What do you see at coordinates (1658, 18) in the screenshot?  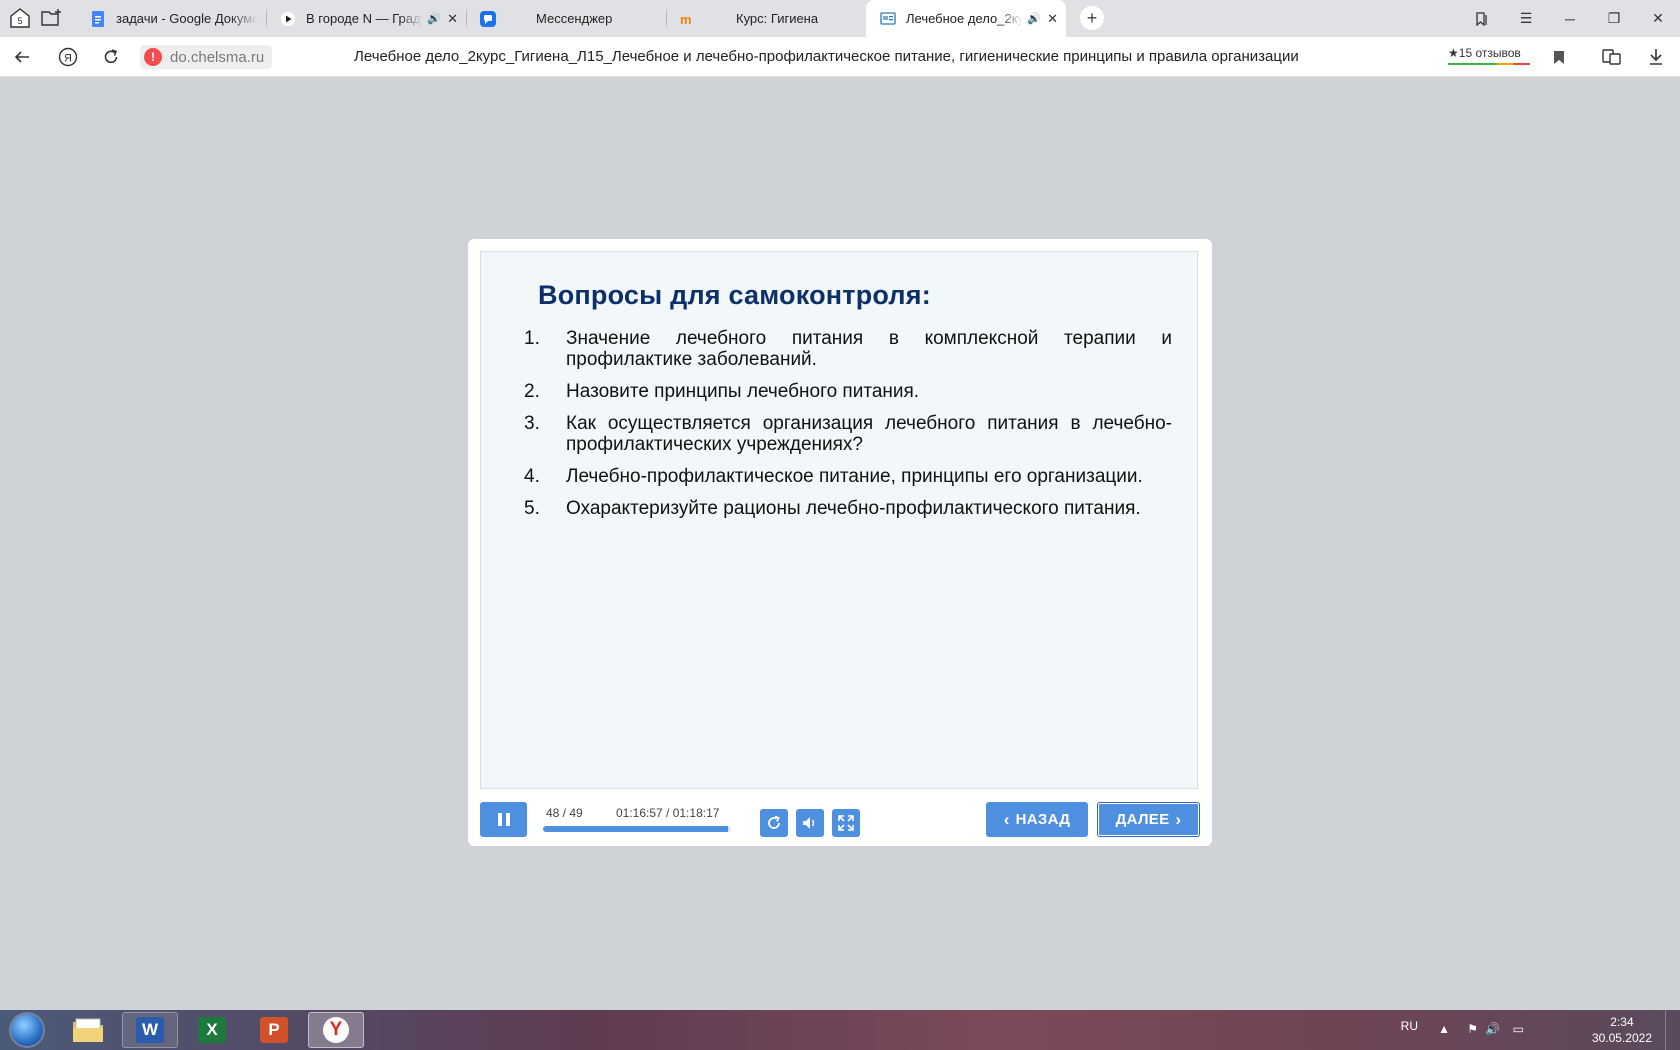 I see `close-window-icon: ✕` at bounding box center [1658, 18].